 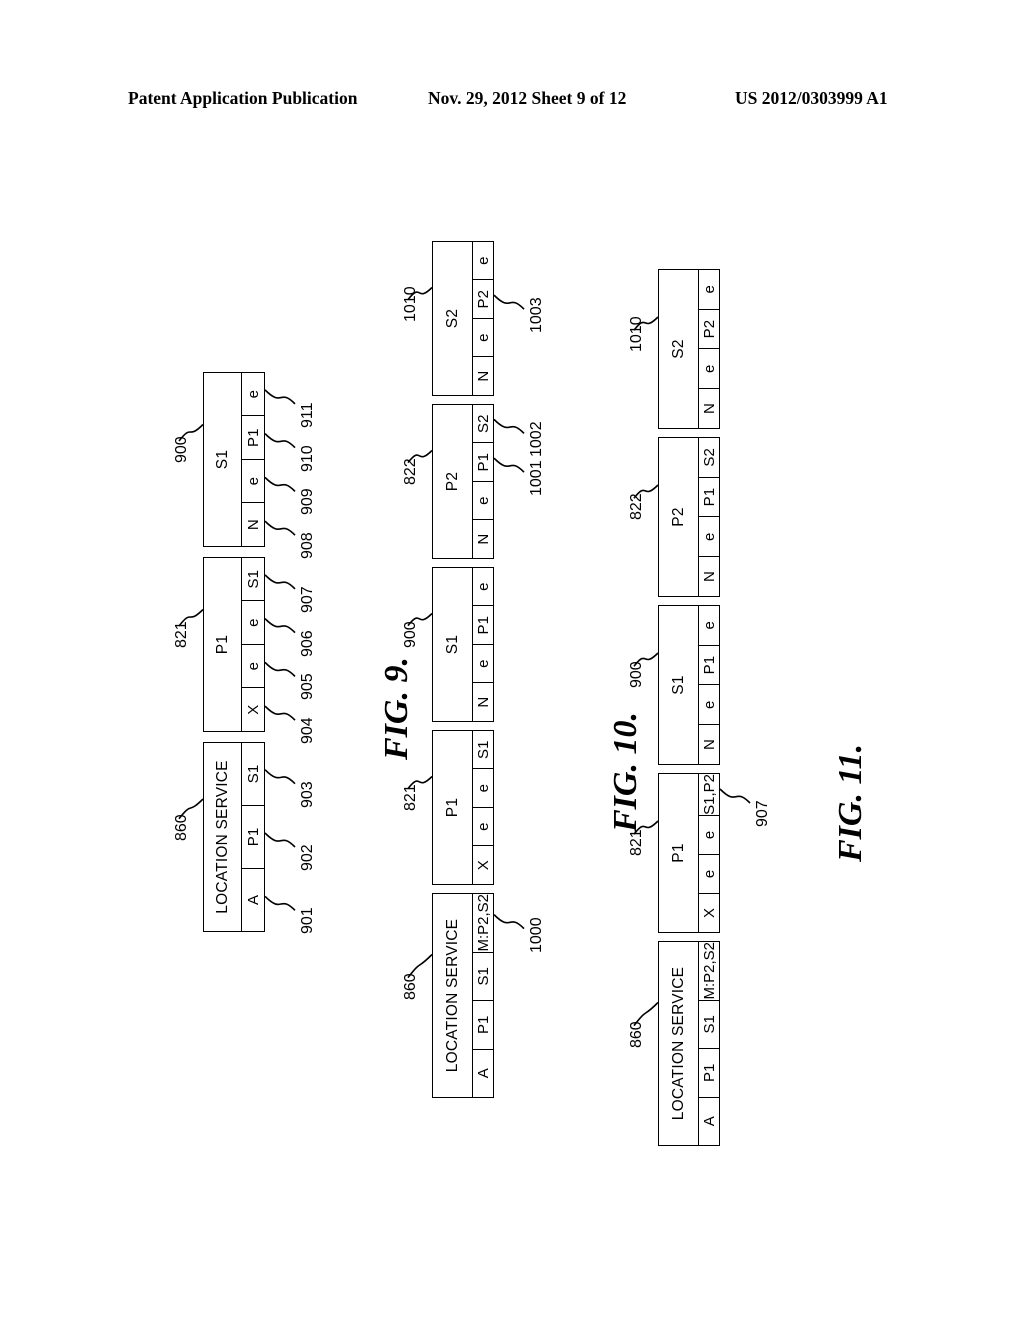 I want to click on reference-numeral: 901, so click(x=307, y=921).